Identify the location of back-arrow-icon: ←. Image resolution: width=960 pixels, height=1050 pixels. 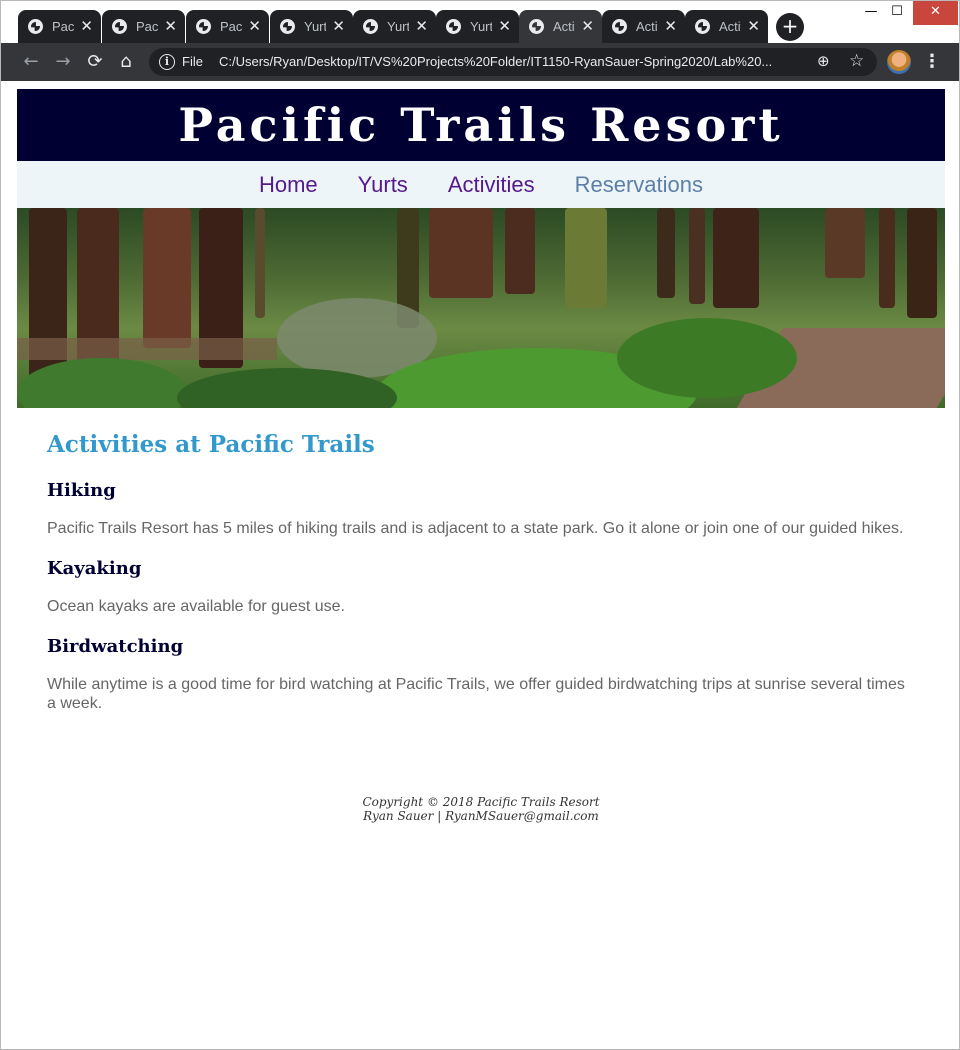
(31, 62).